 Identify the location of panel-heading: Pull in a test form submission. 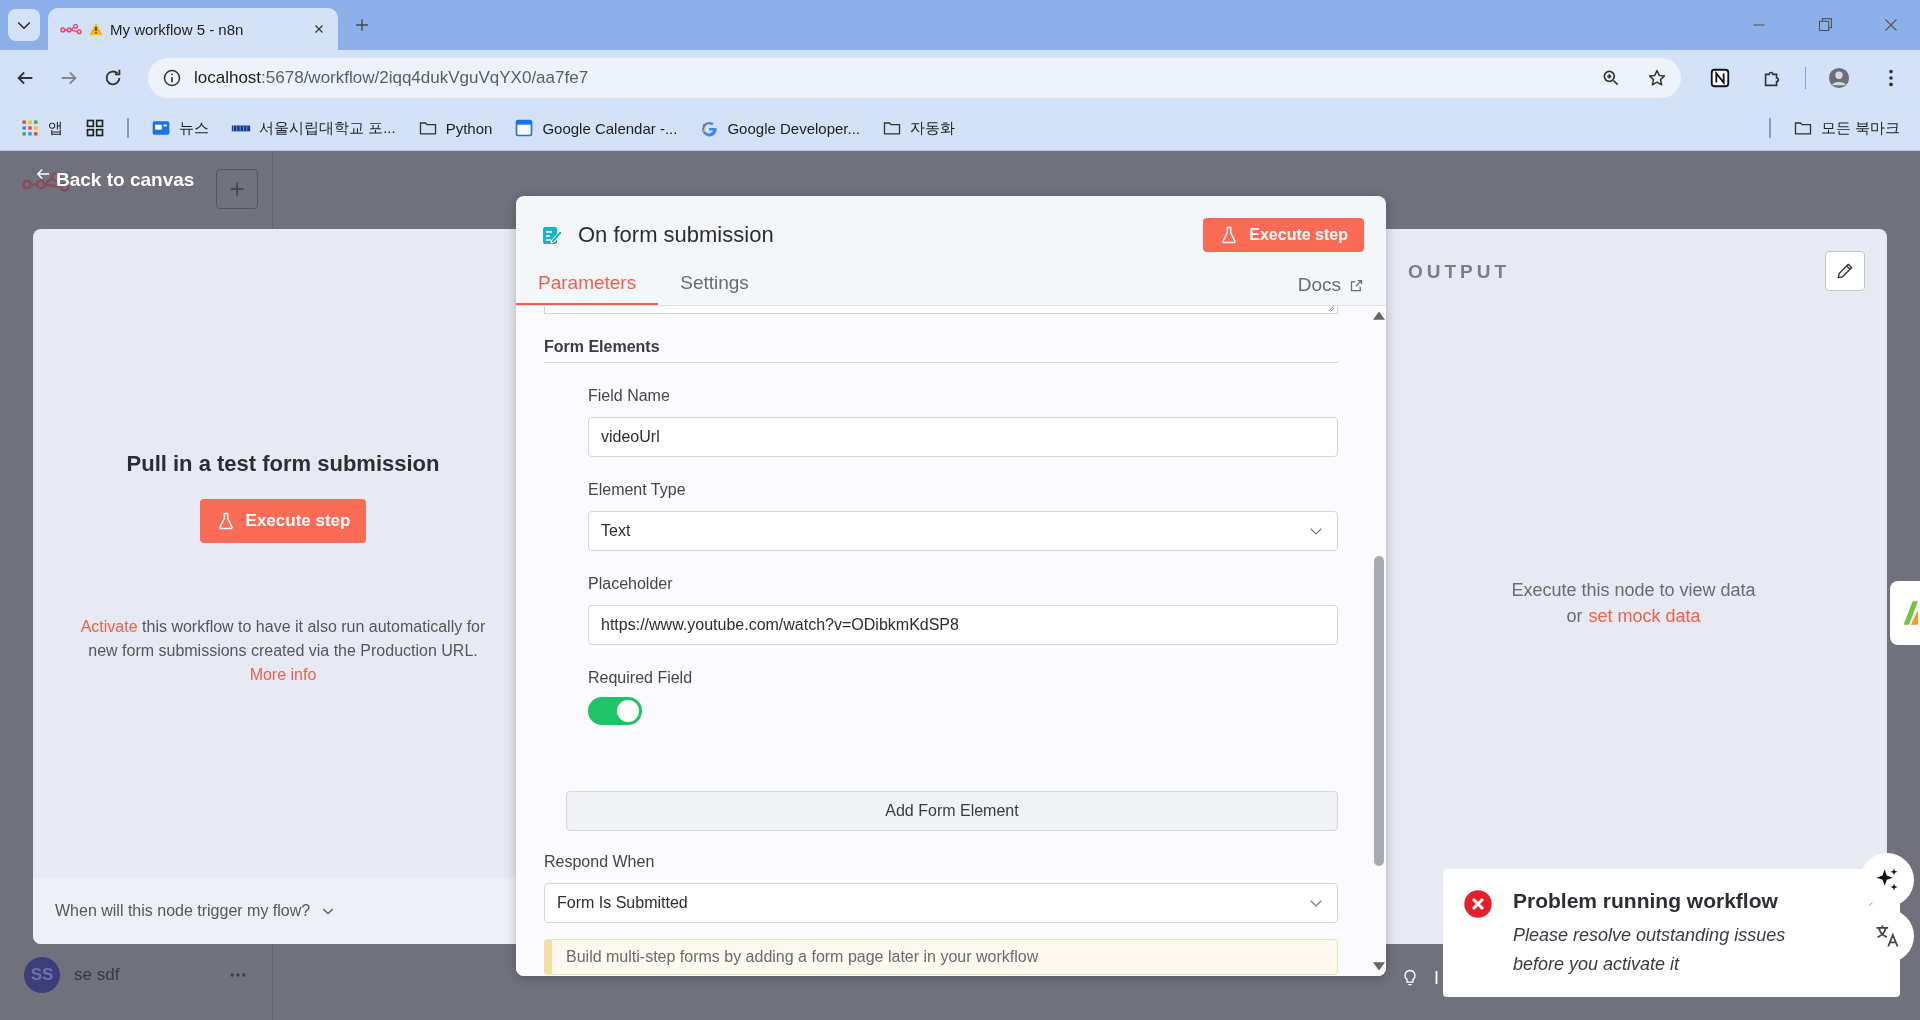
(283, 463).